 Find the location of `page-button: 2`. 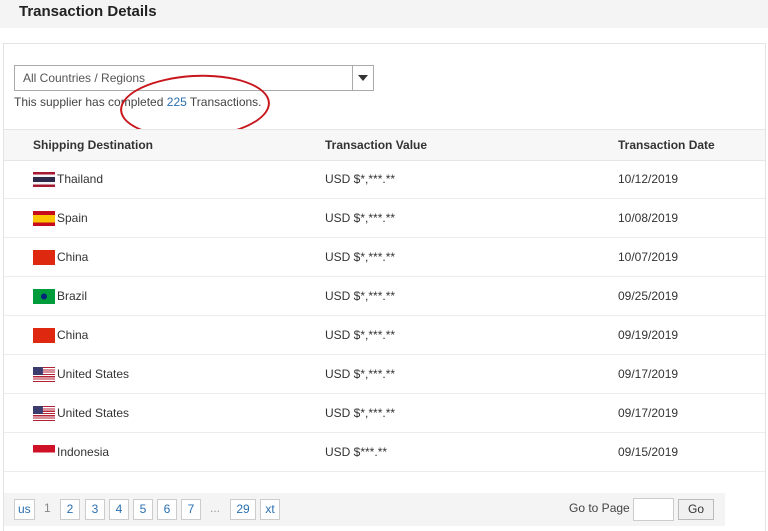

page-button: 2 is located at coordinates (70, 509).